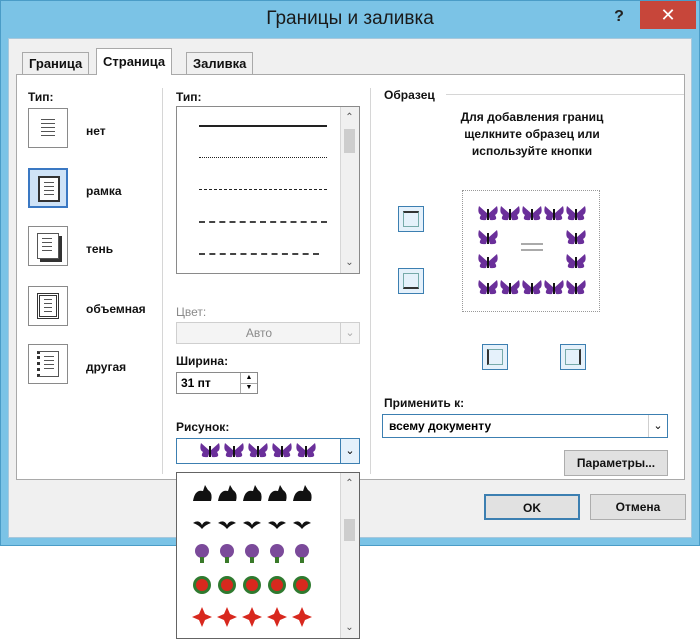 This screenshot has width=700, height=639. Describe the element at coordinates (252, 617) in the screenshot. I see `red-poinsettia-icon` at that location.